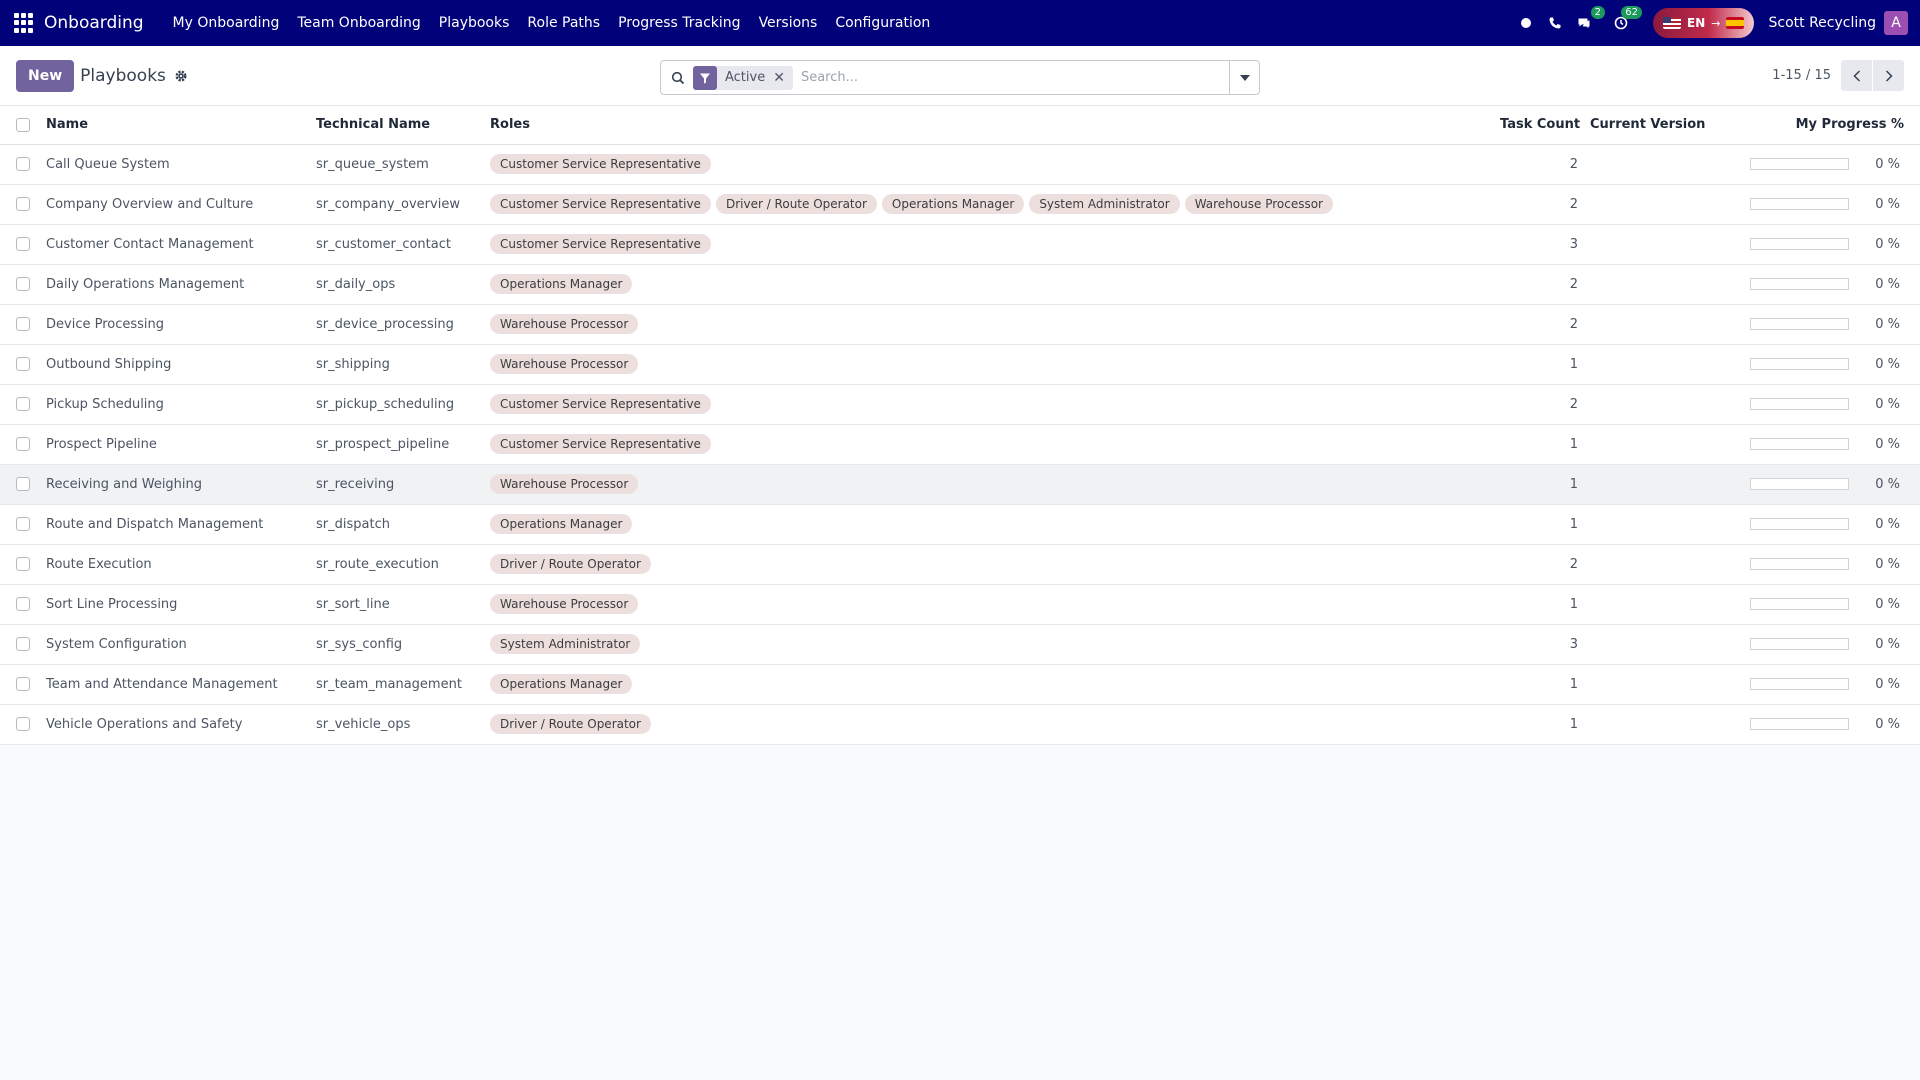 The width and height of the screenshot is (1920, 1080). What do you see at coordinates (989, 564) in the screenshot?
I see `cell-roles: Driver / Route Operator` at bounding box center [989, 564].